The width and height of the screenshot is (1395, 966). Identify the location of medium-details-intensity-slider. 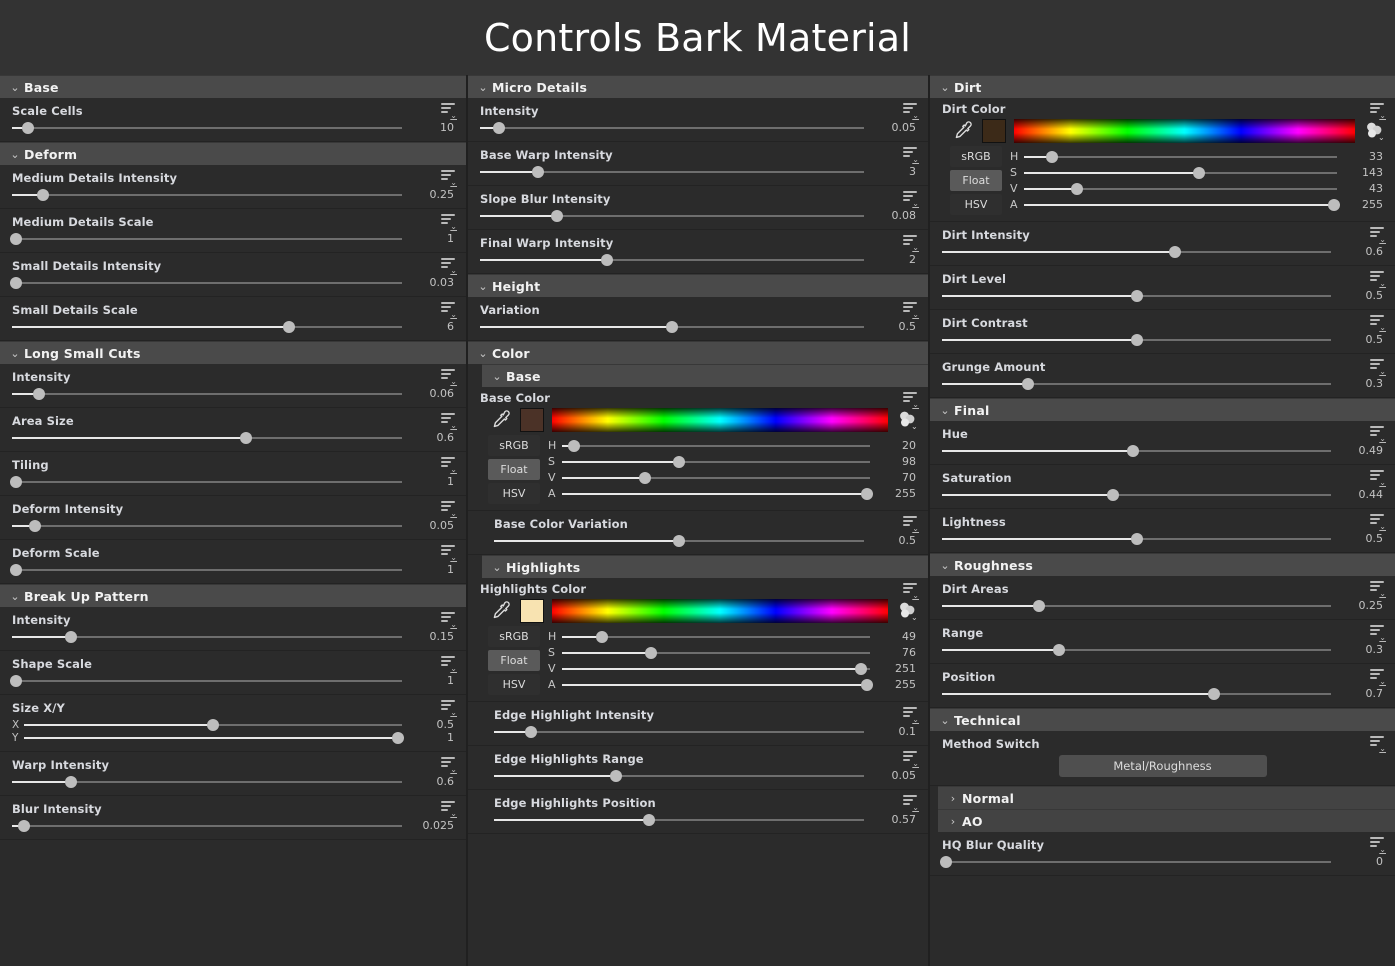
(207, 194).